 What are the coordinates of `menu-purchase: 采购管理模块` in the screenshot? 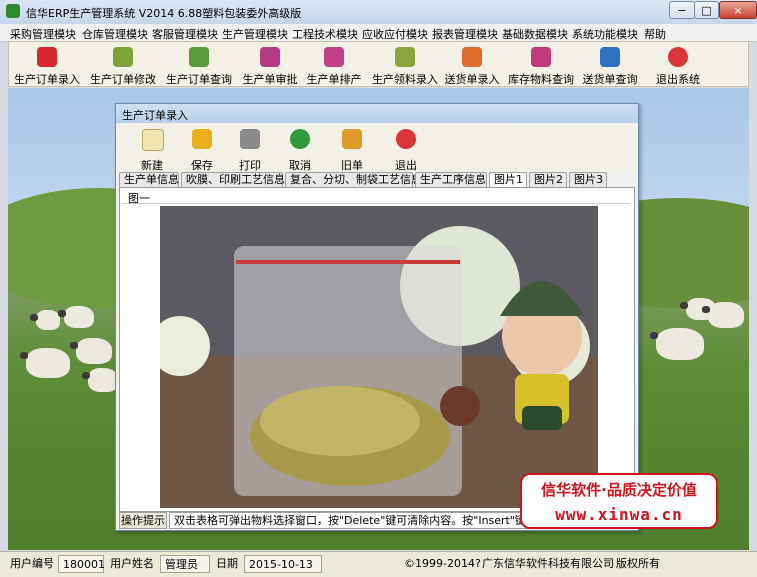 It's located at (43, 34).